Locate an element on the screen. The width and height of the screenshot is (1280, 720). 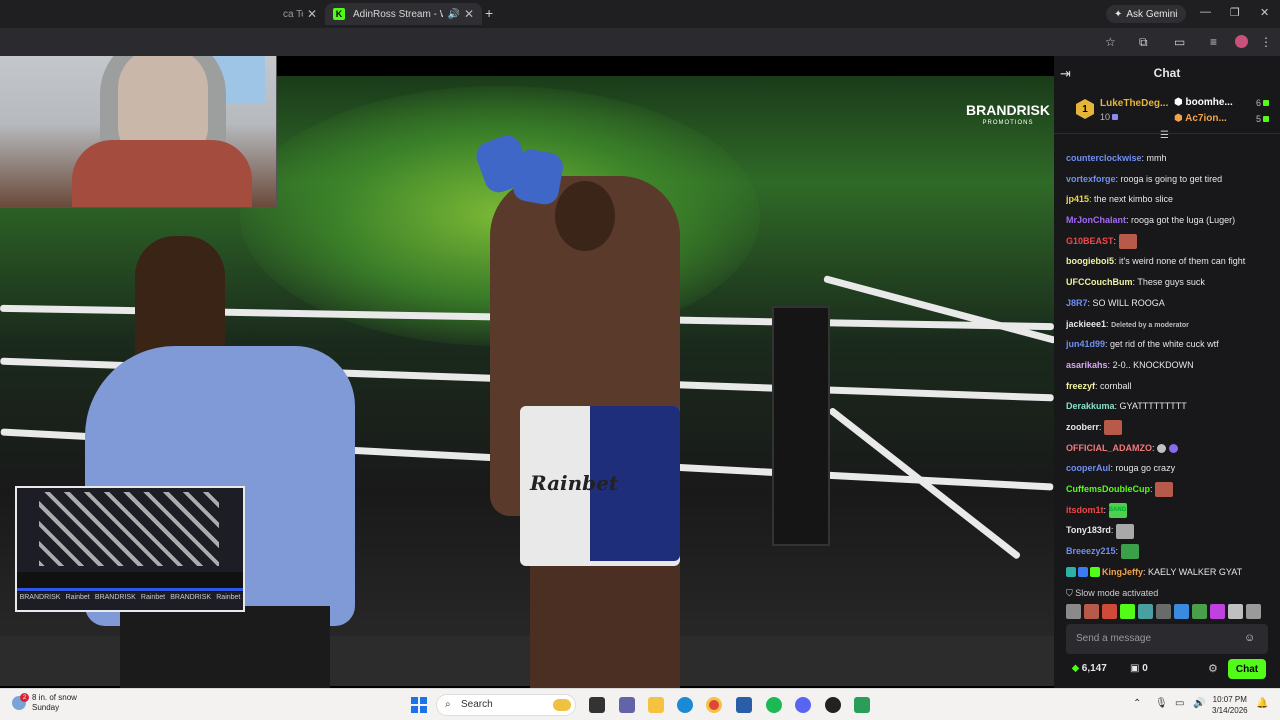
tray-overflow-icon: ⌃ is located at coordinates (1137, 703).